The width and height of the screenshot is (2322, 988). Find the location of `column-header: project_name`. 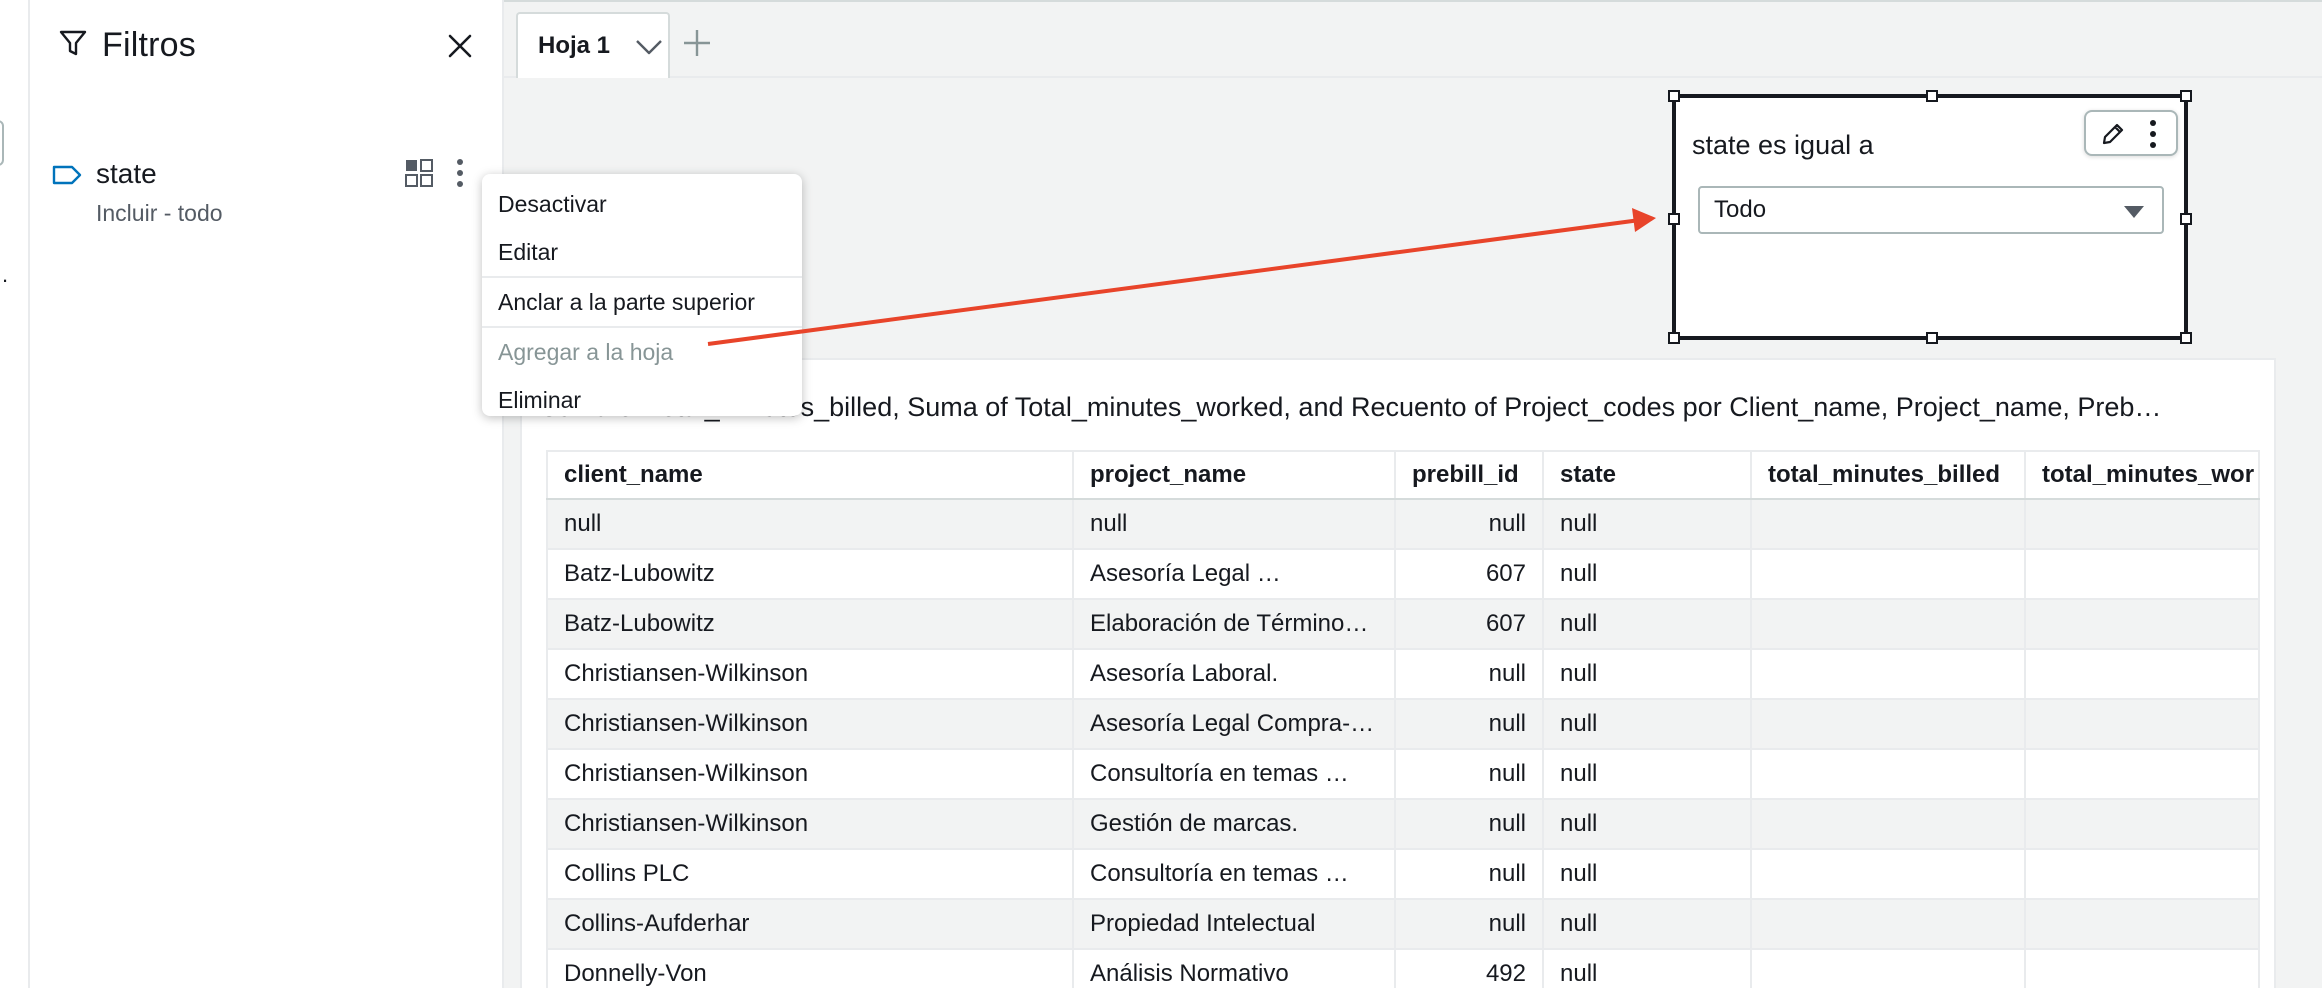

column-header: project_name is located at coordinates (1234, 475).